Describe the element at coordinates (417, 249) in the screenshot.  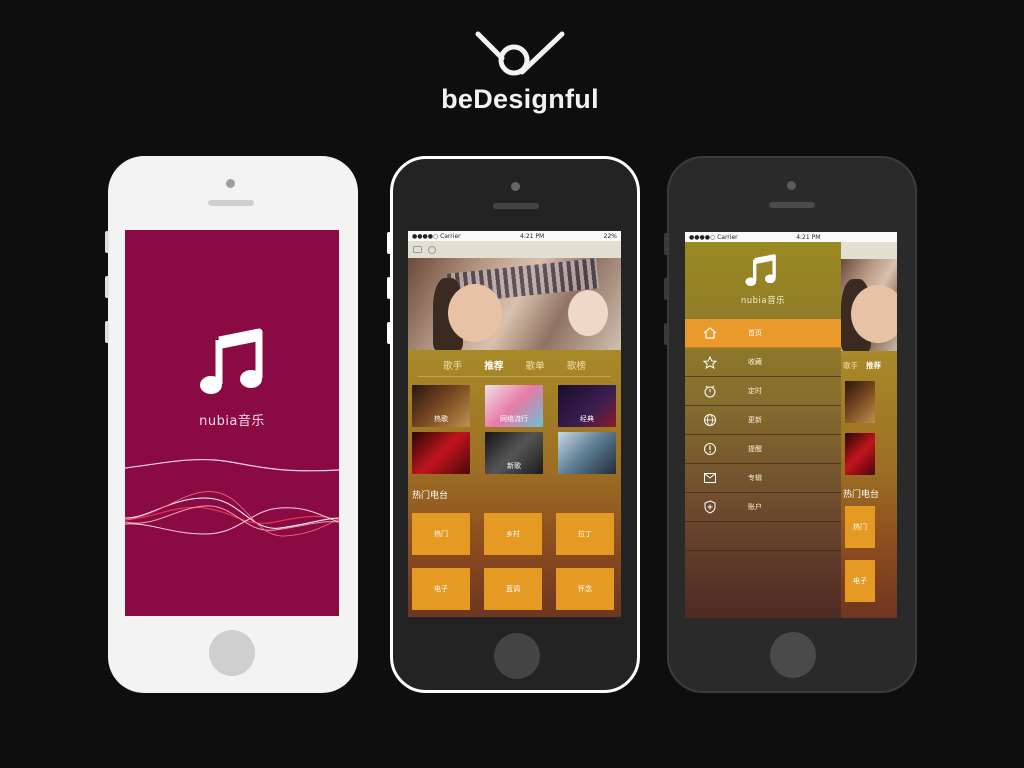
I see `menu-icon` at that location.